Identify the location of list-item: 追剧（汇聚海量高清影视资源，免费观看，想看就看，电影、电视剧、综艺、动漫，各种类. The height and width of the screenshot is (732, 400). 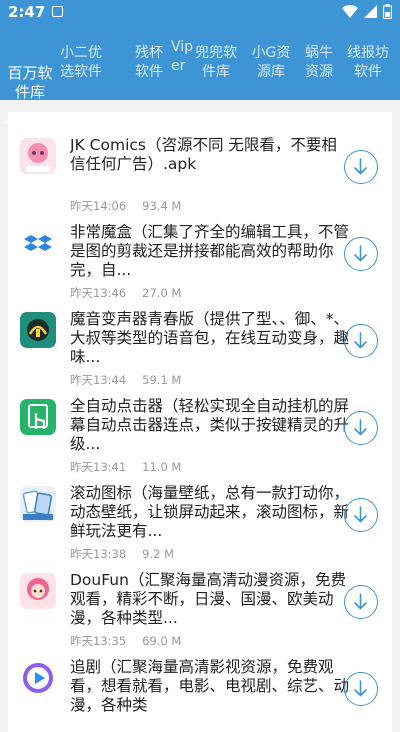
(200, 693).